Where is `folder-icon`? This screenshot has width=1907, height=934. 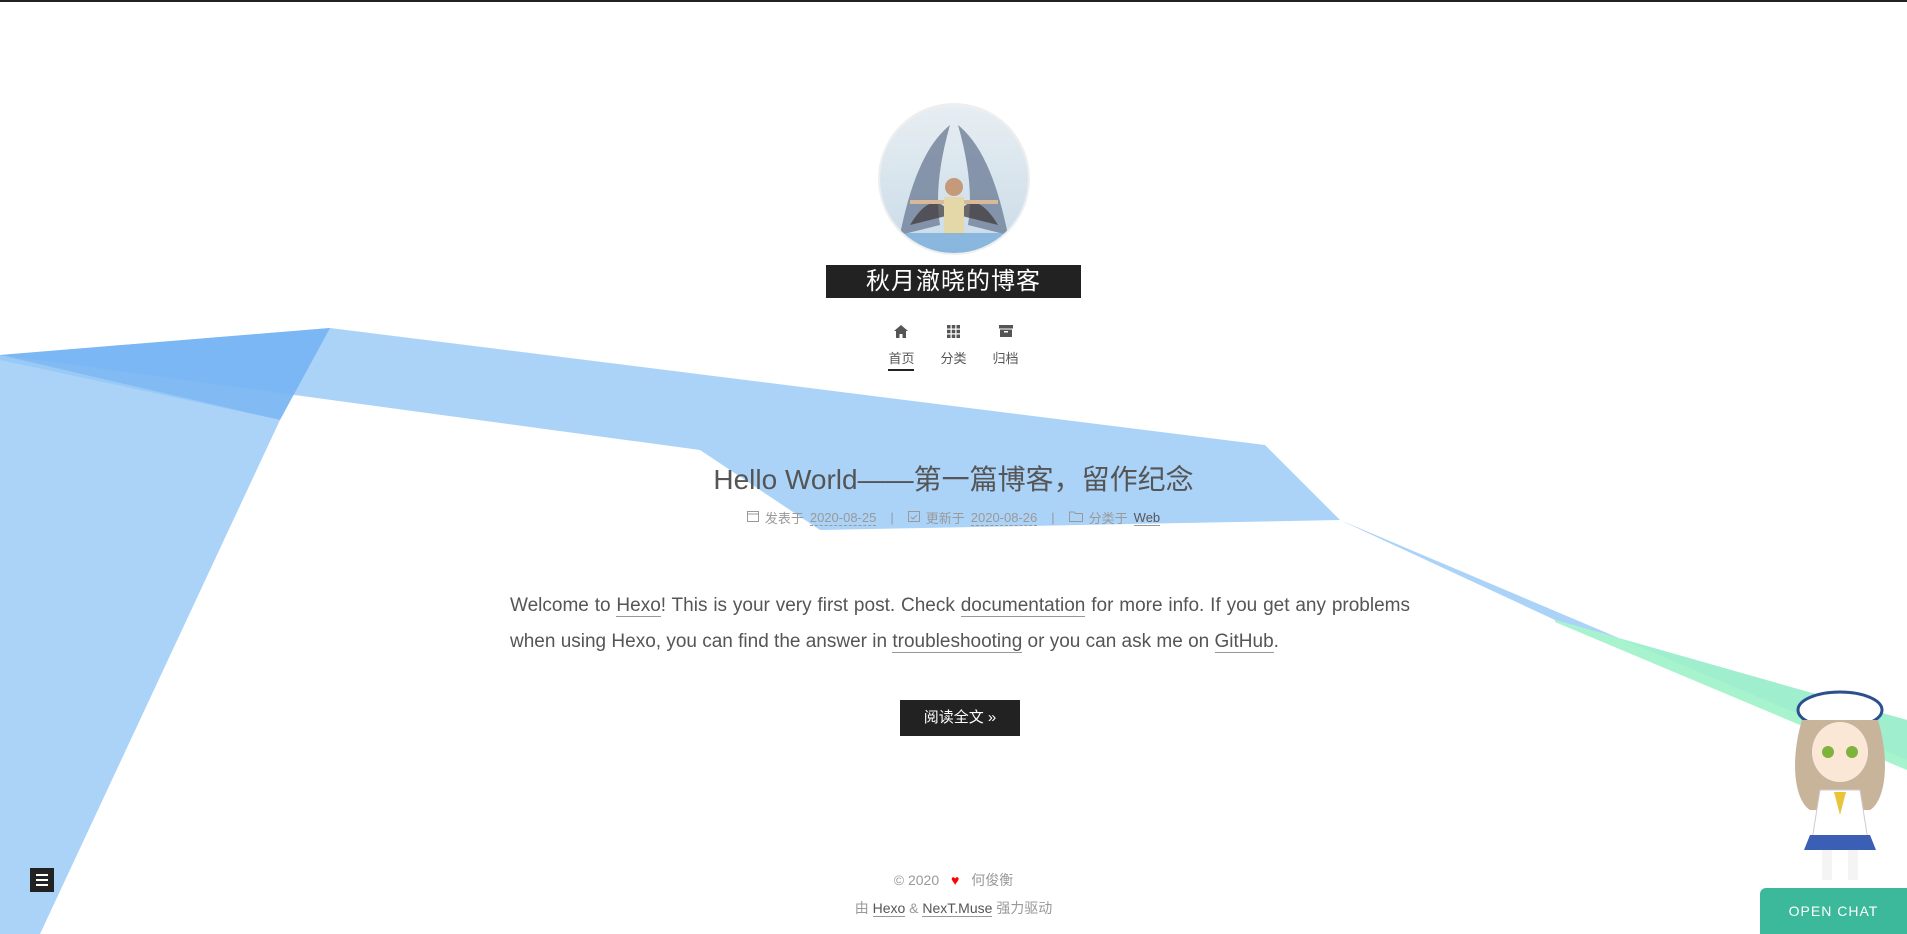
folder-icon is located at coordinates (1075, 517).